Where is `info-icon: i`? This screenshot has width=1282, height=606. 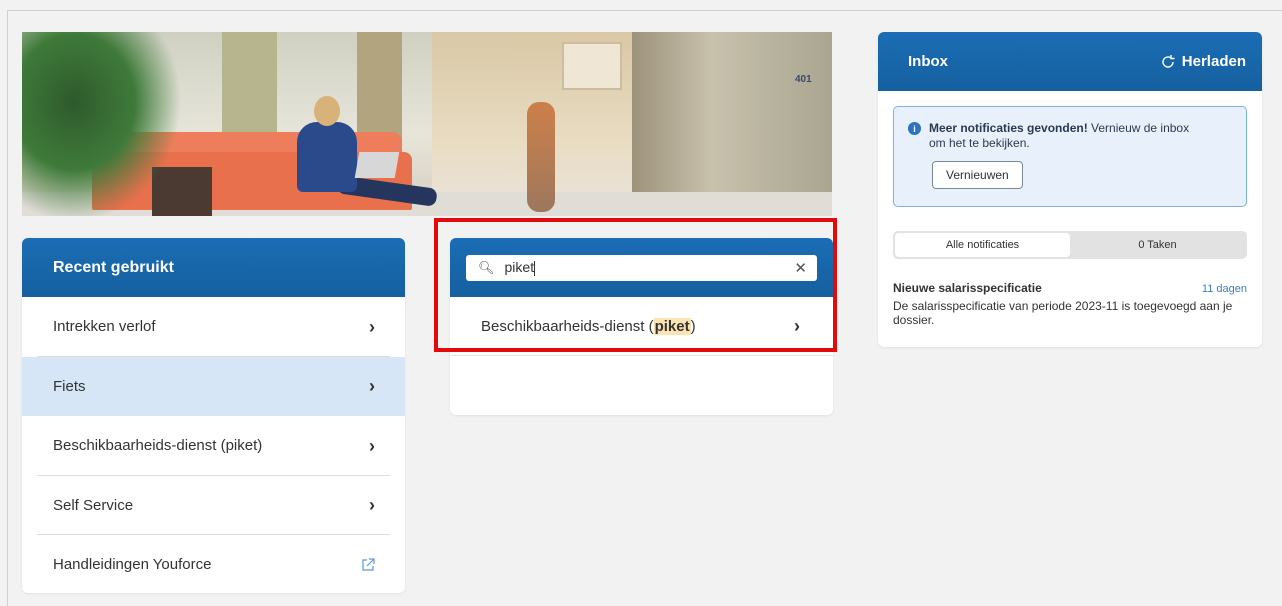
info-icon: i is located at coordinates (914, 128).